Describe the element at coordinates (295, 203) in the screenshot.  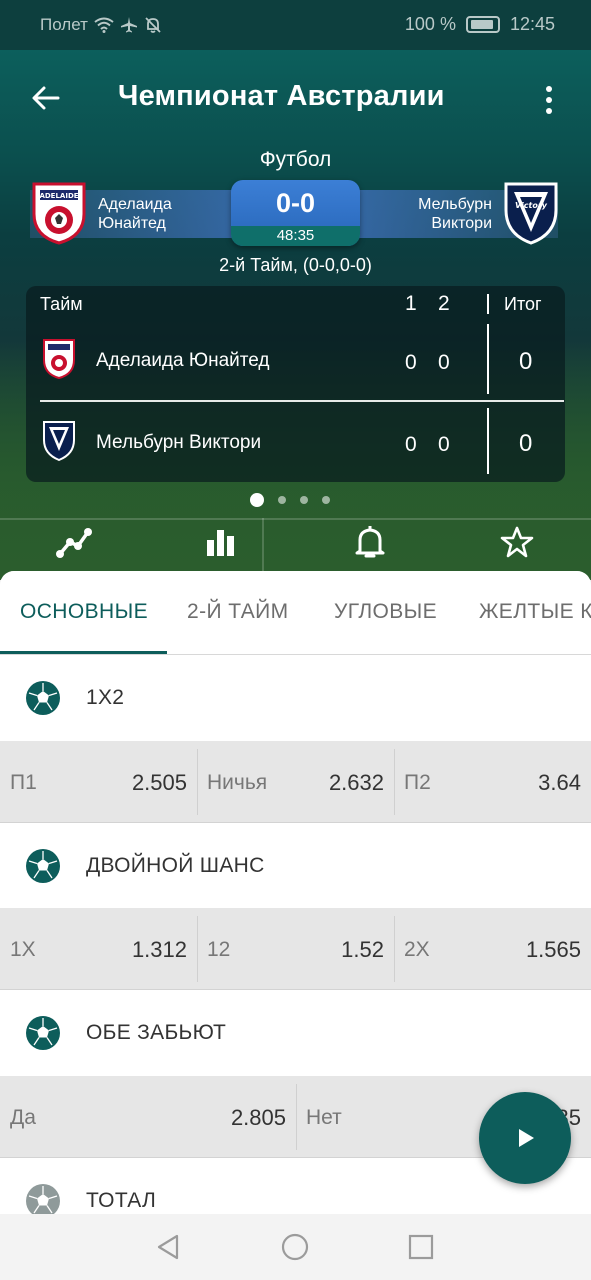
I see `match-score: 0-0` at that location.